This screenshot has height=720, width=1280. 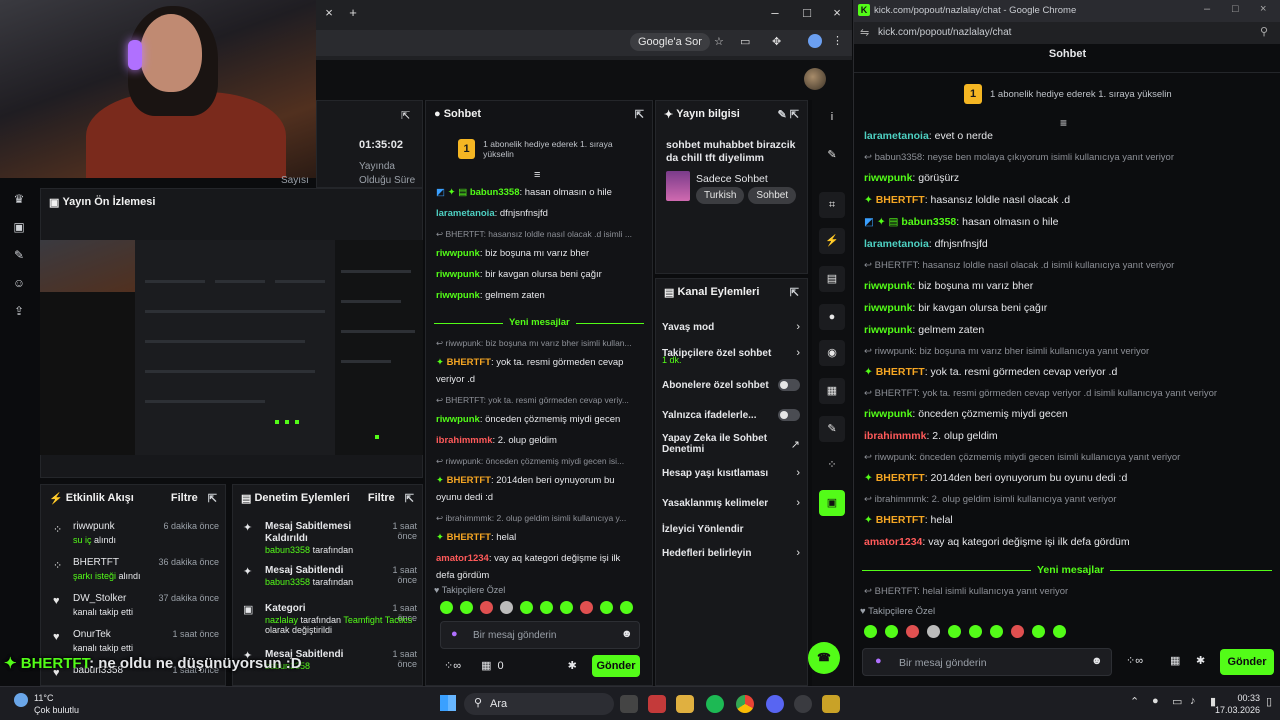 I want to click on site-settings-icon: ⇋, so click(x=864, y=32).